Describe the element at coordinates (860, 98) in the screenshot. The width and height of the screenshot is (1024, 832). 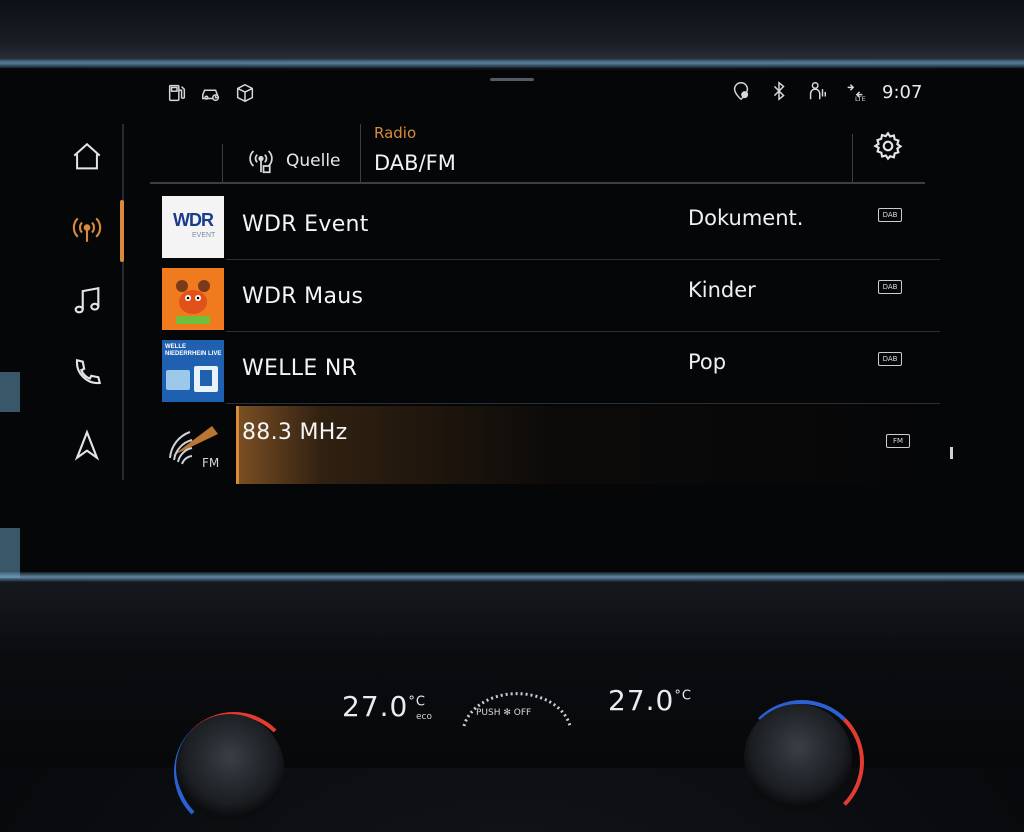
I see `svg-text: LTE` at that location.